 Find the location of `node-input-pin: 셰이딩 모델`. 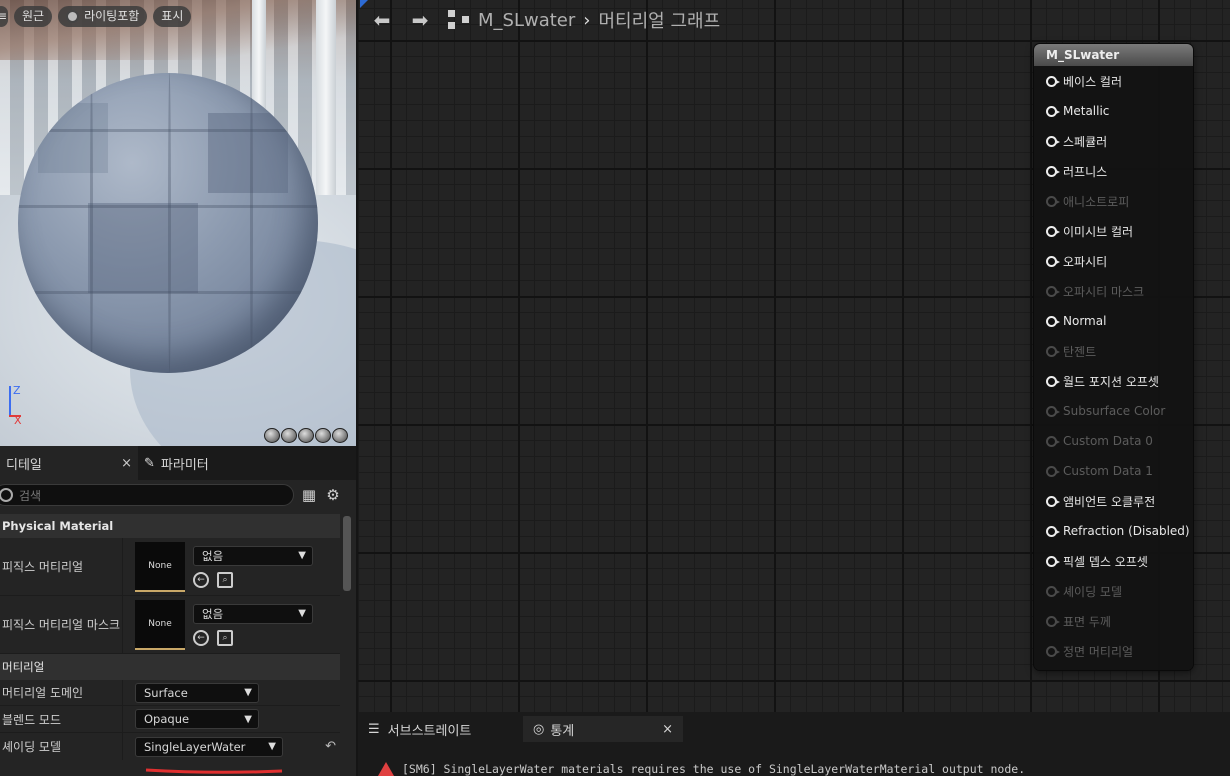

node-input-pin: 셰이딩 모델 is located at coordinates (1113, 591).